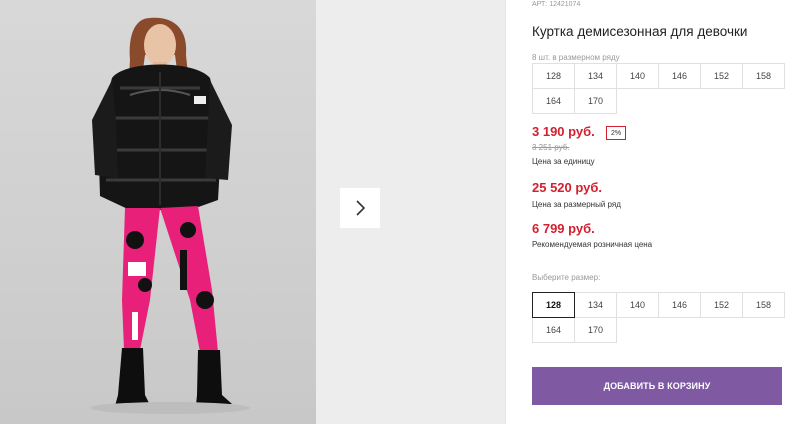  What do you see at coordinates (553, 76) in the screenshot?
I see `pack-size-cell: 128` at bounding box center [553, 76].